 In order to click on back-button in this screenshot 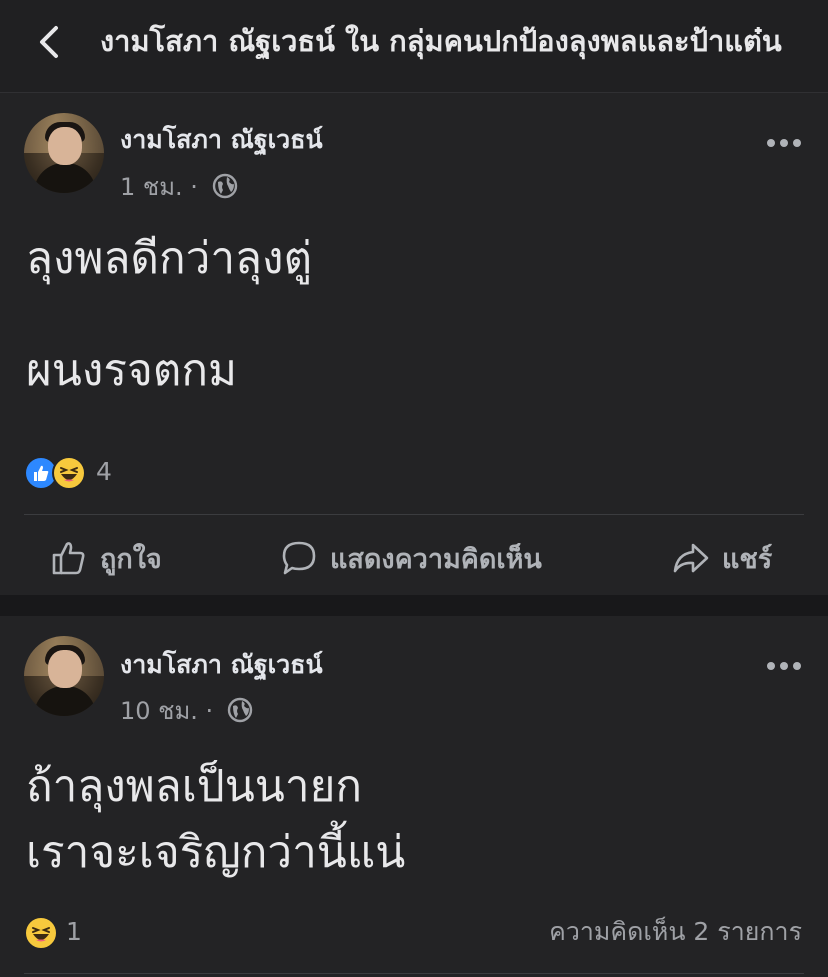, I will do `click(50, 42)`.